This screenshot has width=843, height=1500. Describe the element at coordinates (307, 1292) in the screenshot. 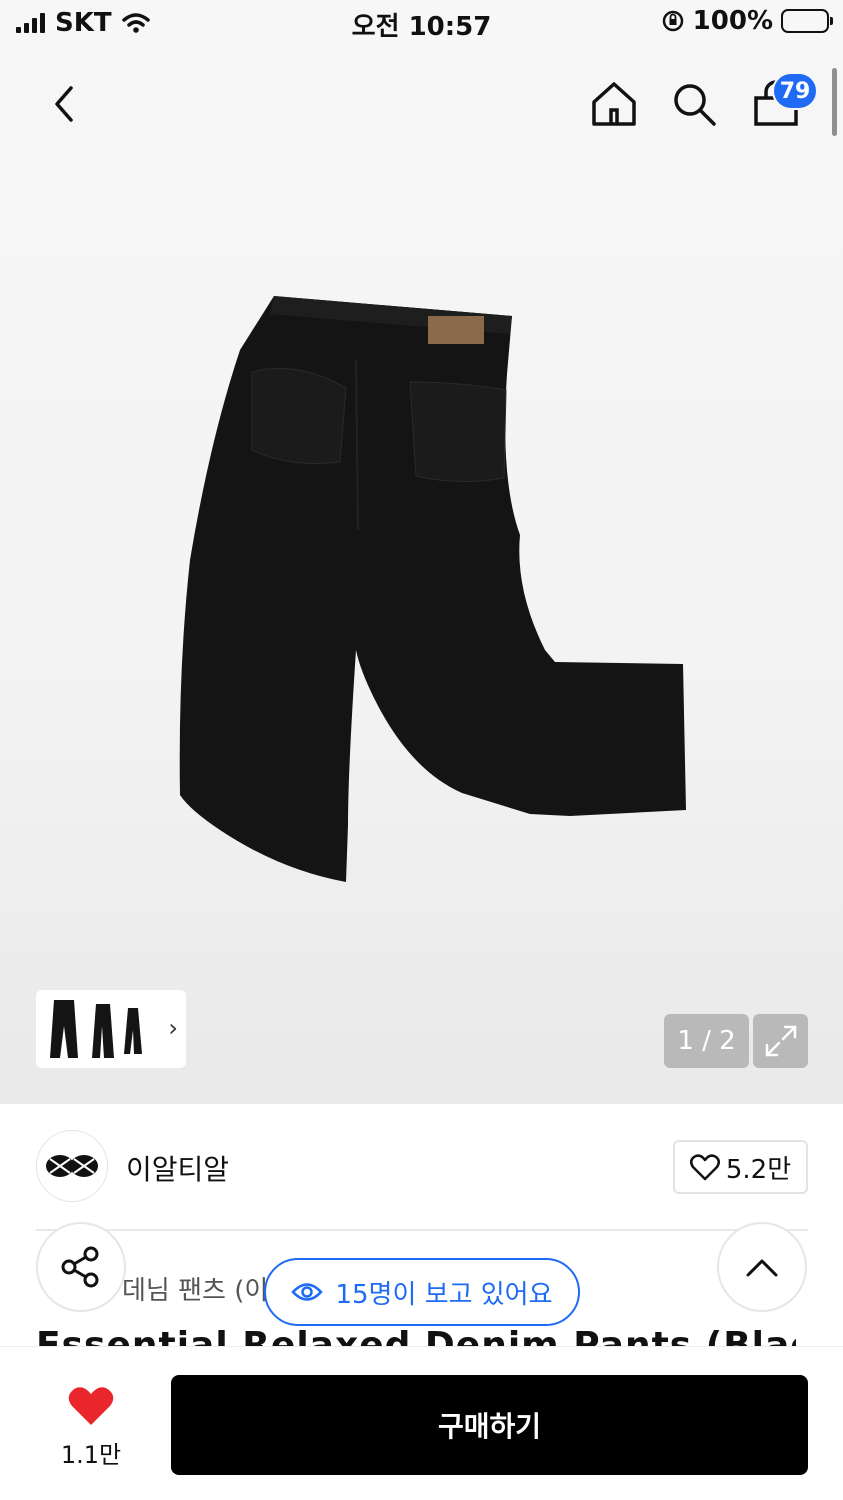

I see `eye-icon` at that location.